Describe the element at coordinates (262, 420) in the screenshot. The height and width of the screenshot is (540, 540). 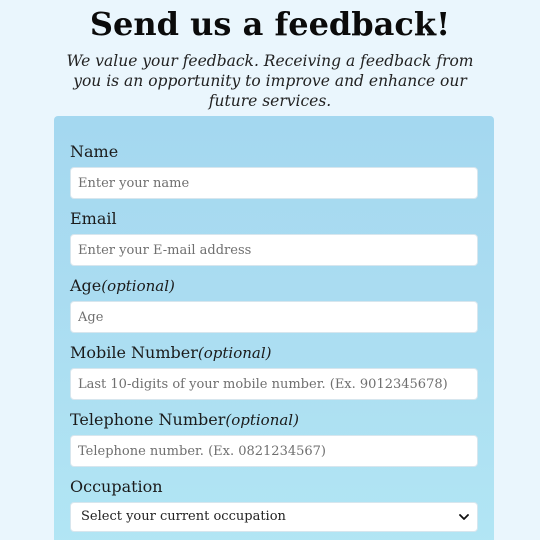
I see `telephone-optional-text: (optional)` at that location.